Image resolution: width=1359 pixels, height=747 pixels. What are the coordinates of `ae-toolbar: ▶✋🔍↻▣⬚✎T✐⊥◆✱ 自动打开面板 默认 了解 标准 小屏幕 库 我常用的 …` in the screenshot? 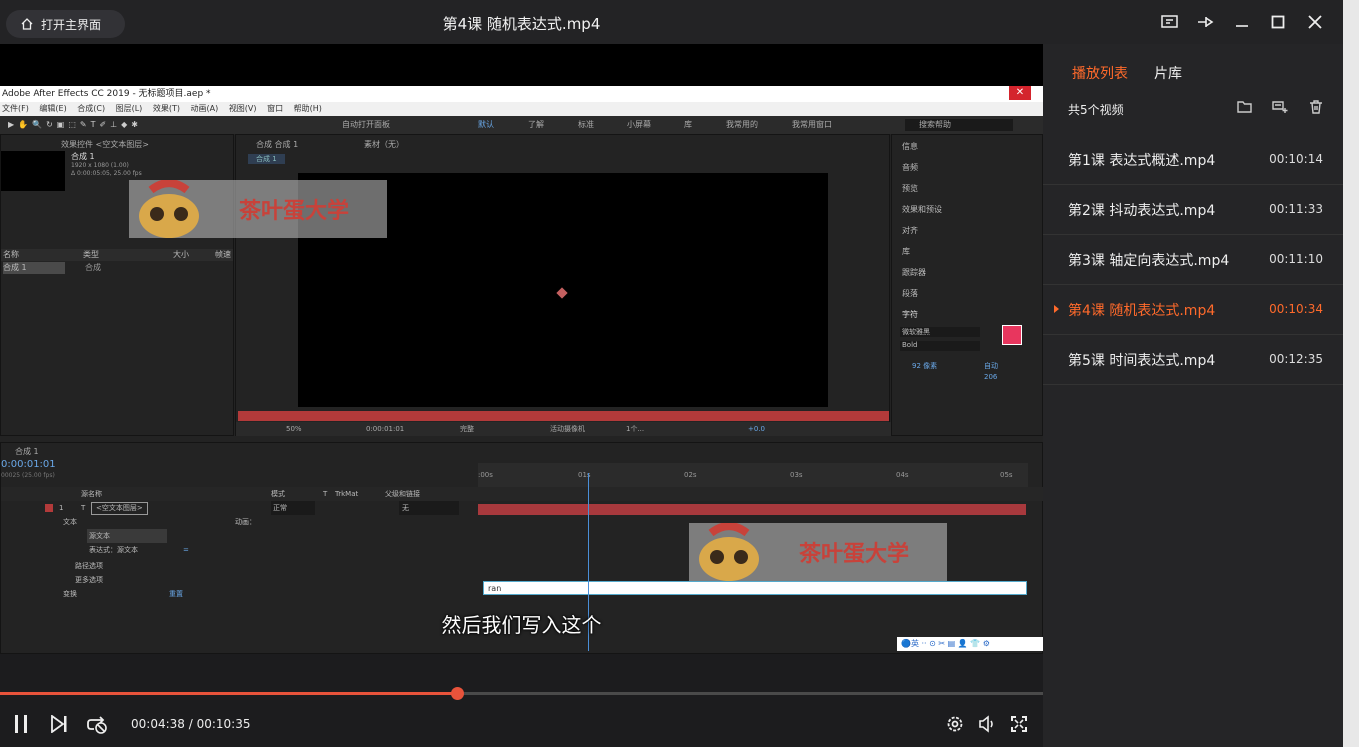 It's located at (521, 125).